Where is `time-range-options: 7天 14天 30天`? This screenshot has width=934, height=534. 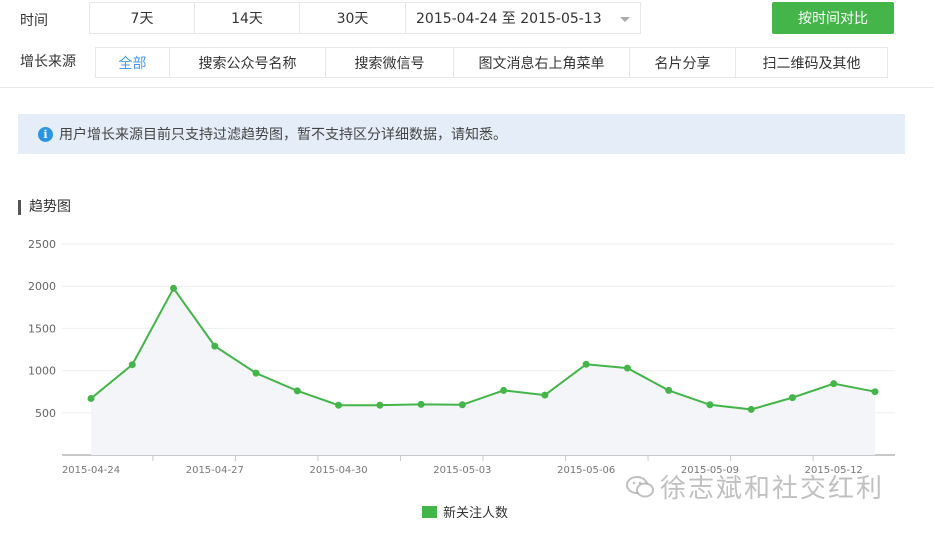
time-range-options: 7天 14天 30天 is located at coordinates (247, 18).